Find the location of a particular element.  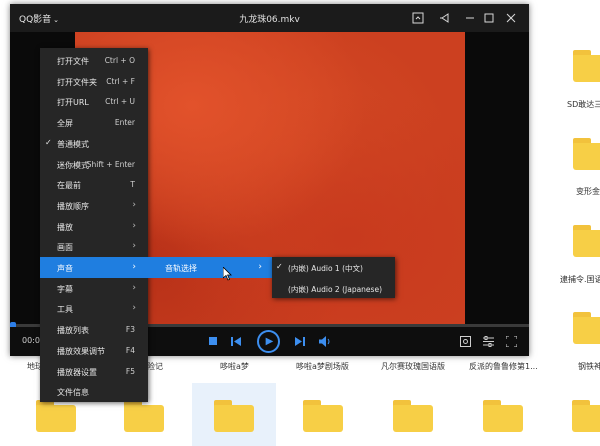

minimize-icon is located at coordinates (470, 18).